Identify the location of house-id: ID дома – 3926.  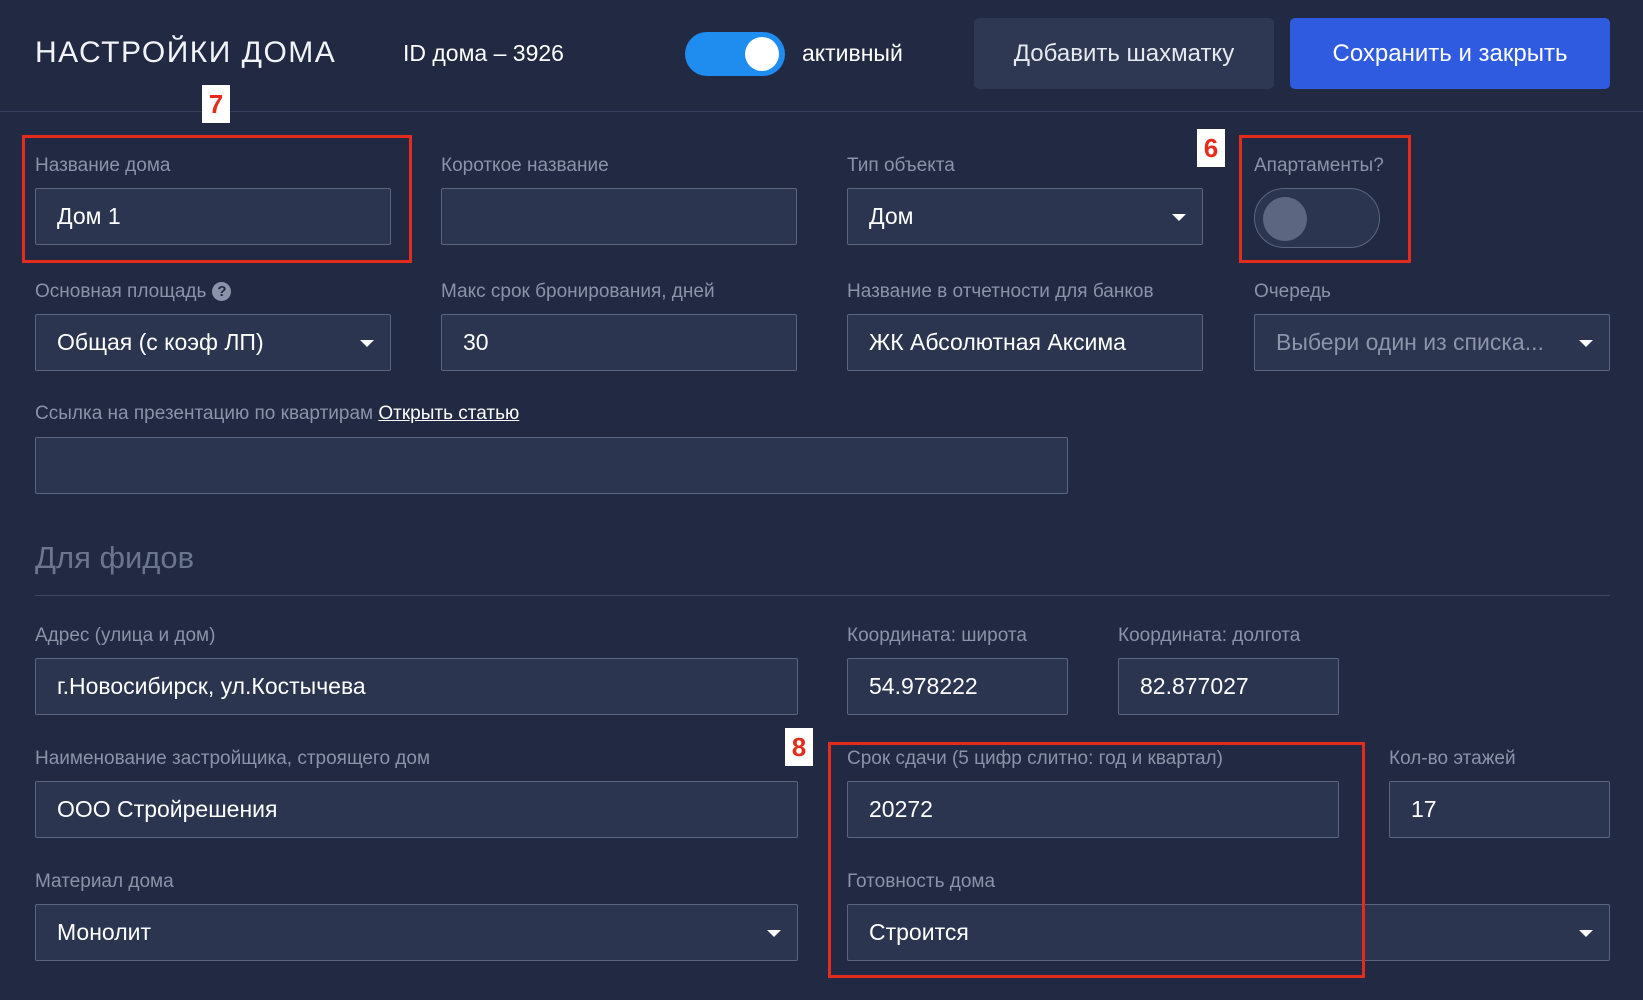
(483, 53).